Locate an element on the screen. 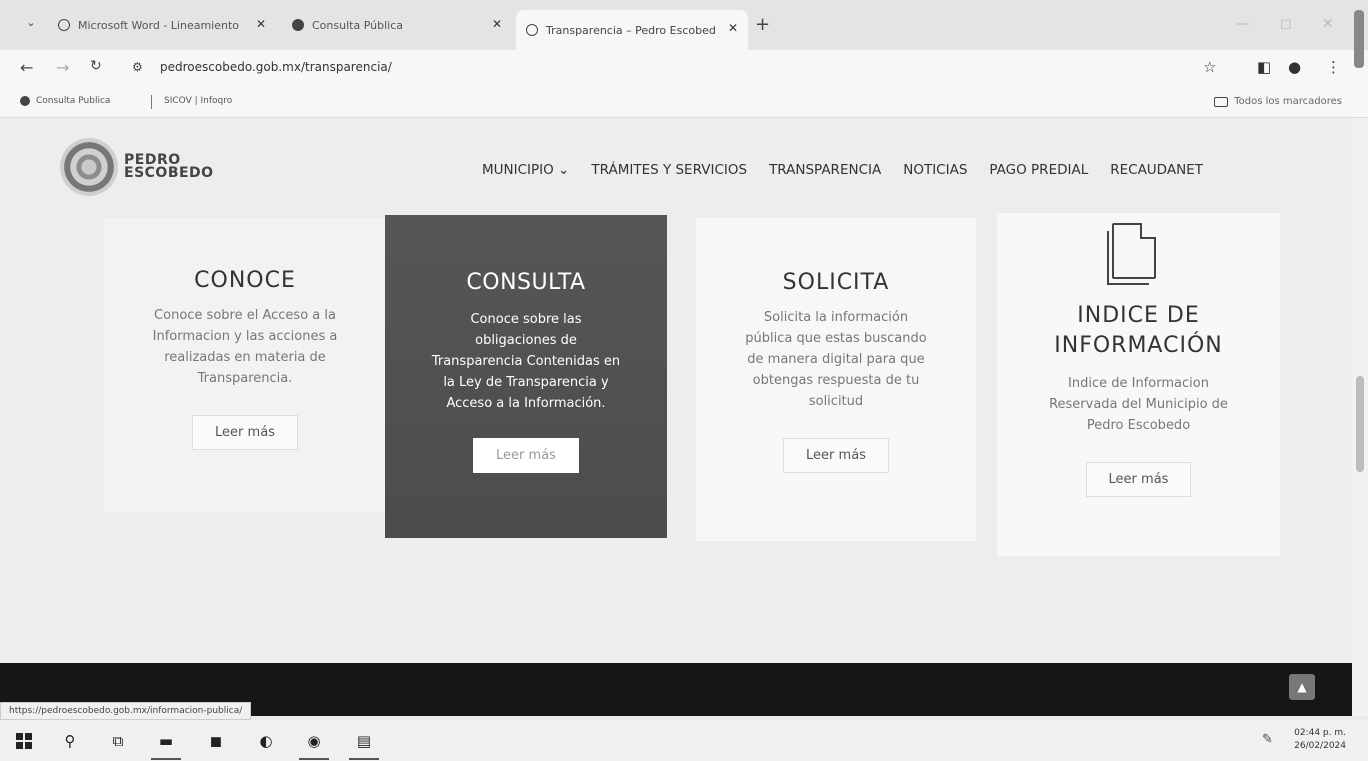 This screenshot has width=1368, height=761. scrollbar-thumb is located at coordinates (1360, 424).